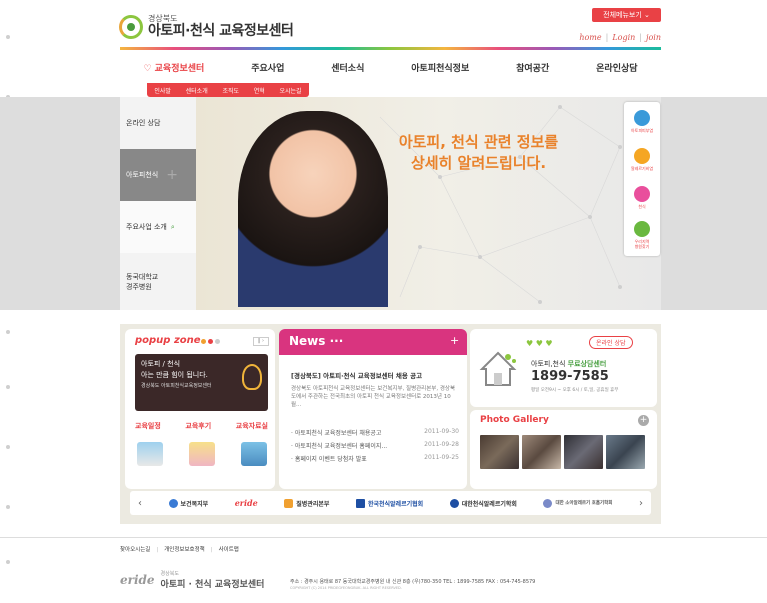 The width and height of the screenshot is (767, 603). Describe the element at coordinates (150, 454) in the screenshot. I see `calendar-icon` at that location.